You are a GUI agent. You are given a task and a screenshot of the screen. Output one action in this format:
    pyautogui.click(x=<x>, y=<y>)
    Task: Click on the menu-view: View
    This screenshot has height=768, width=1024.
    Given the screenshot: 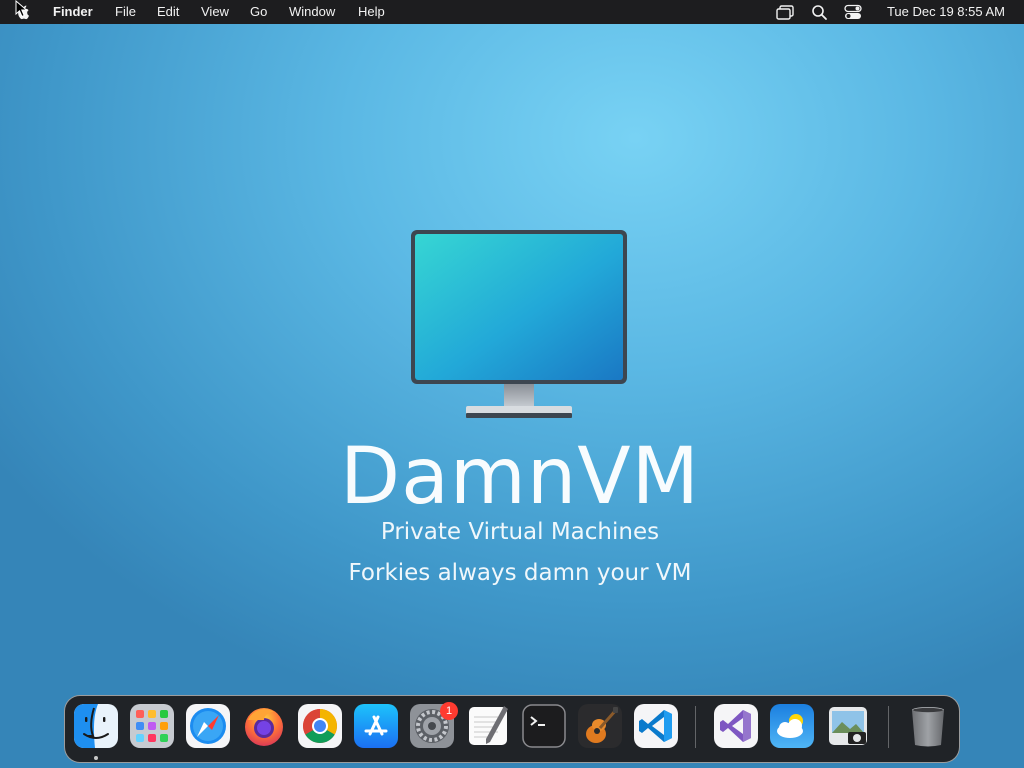 What is the action you would take?
    pyautogui.click(x=215, y=11)
    